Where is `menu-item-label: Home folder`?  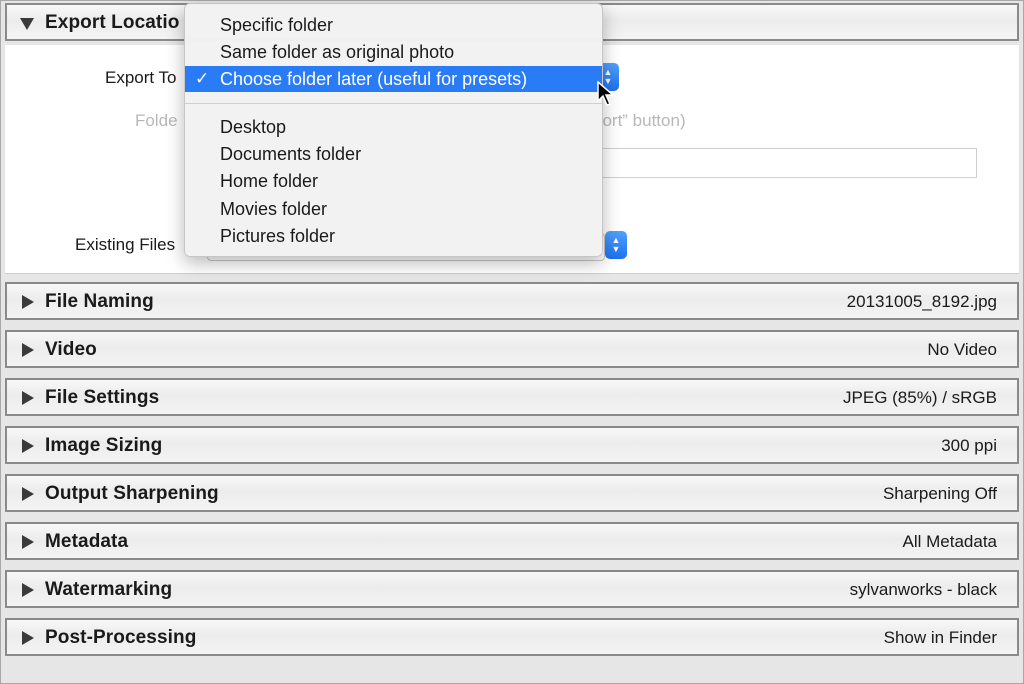 menu-item-label: Home folder is located at coordinates (269, 181).